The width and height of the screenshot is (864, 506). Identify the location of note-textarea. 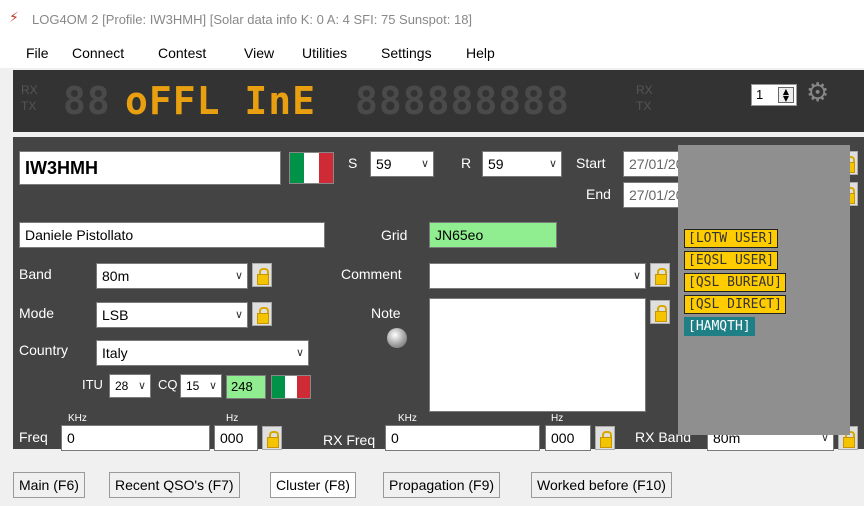
(537, 355).